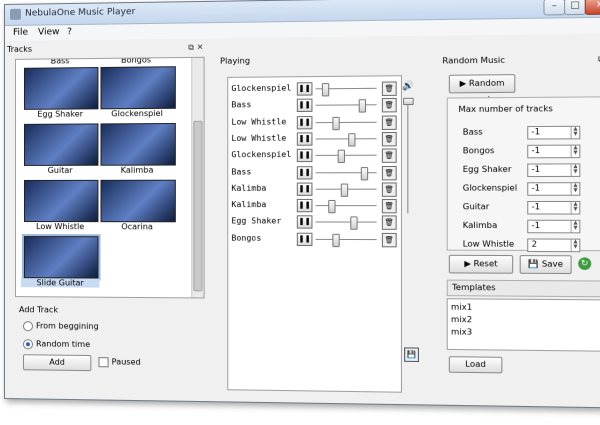 The height and width of the screenshot is (425, 600). I want to click on random-time-radio, so click(27, 344).